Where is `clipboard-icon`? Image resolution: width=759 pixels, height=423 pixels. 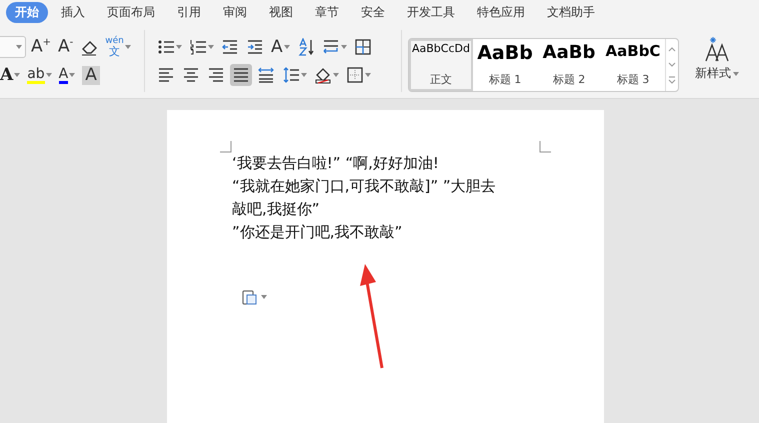
clipboard-icon is located at coordinates (249, 297).